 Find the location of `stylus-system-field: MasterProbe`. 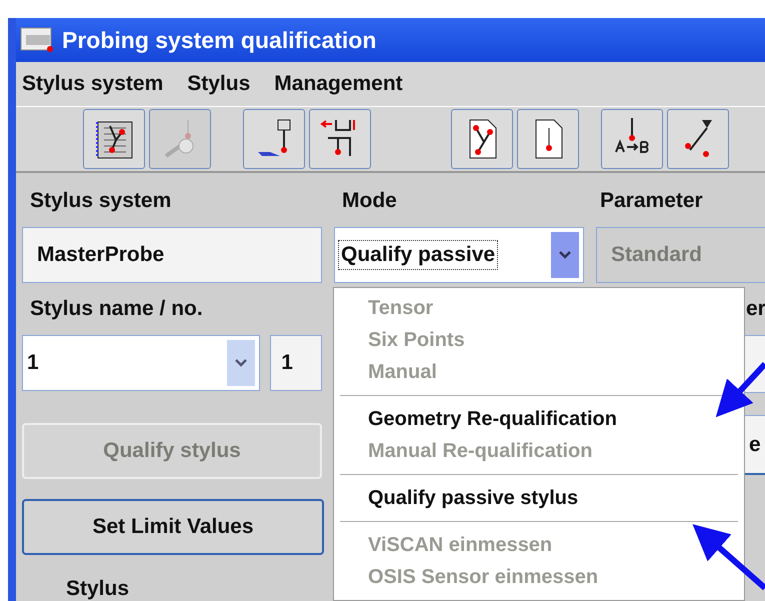

stylus-system-field: MasterProbe is located at coordinates (172, 255).